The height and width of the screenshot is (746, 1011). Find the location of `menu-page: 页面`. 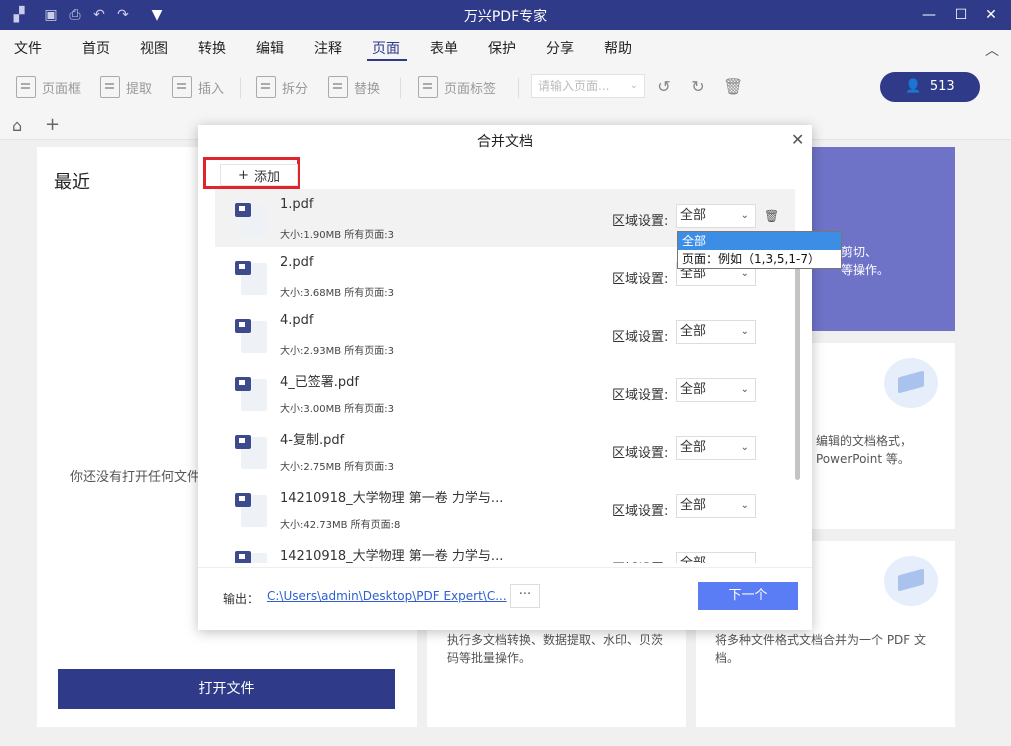

menu-page: 页面 is located at coordinates (386, 48).